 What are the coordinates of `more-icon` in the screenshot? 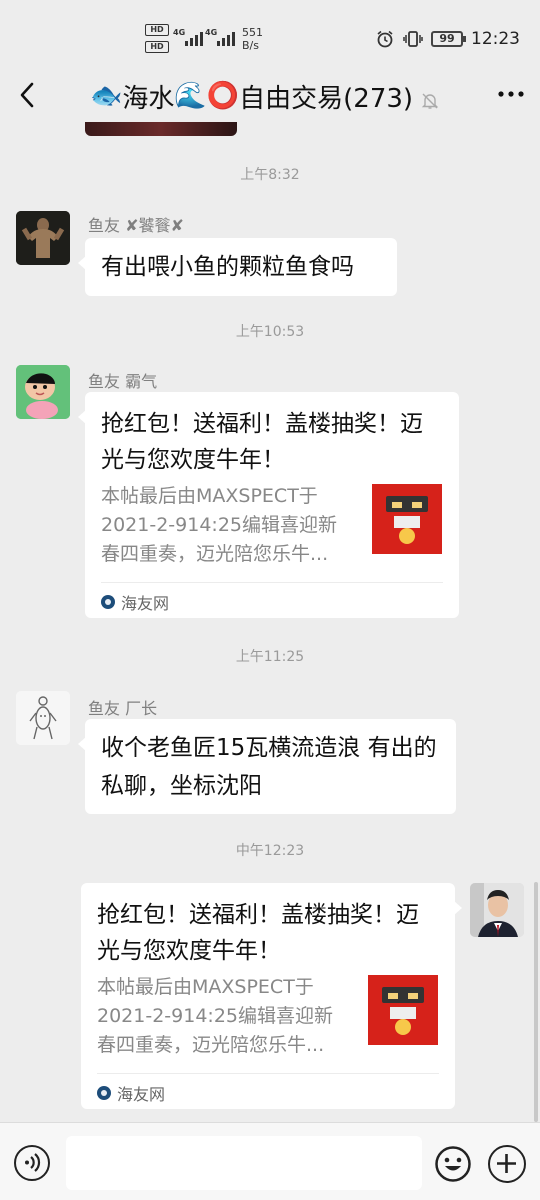 It's located at (511, 94).